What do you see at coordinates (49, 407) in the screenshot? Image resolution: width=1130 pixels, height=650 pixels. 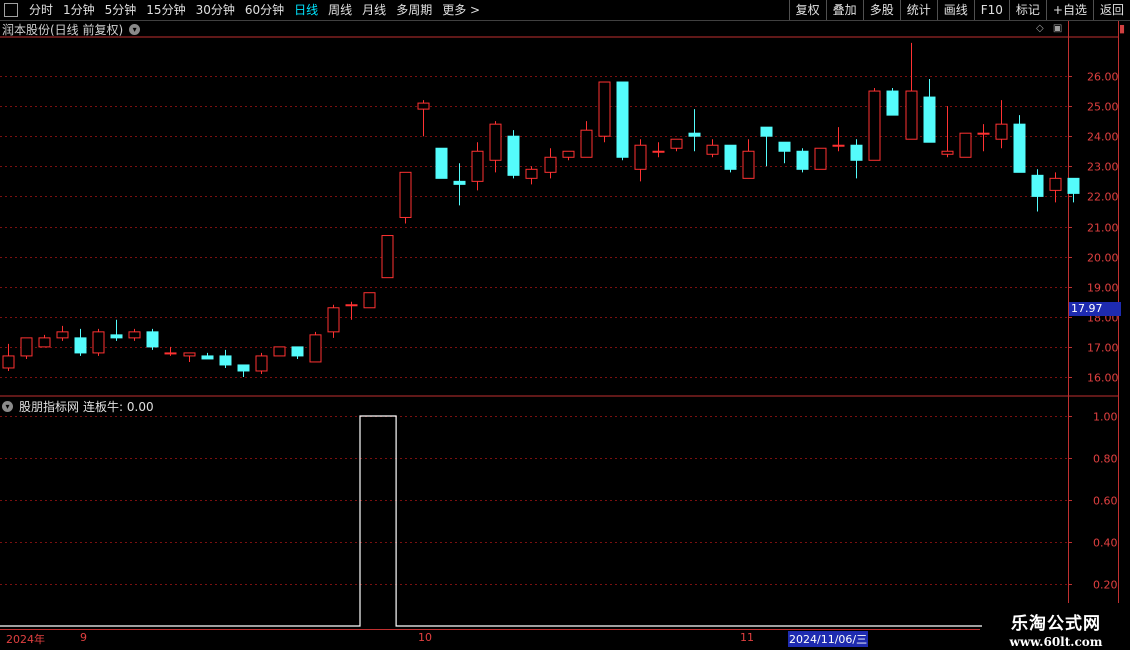 I see `indicator-name: 股朋指标网` at bounding box center [49, 407].